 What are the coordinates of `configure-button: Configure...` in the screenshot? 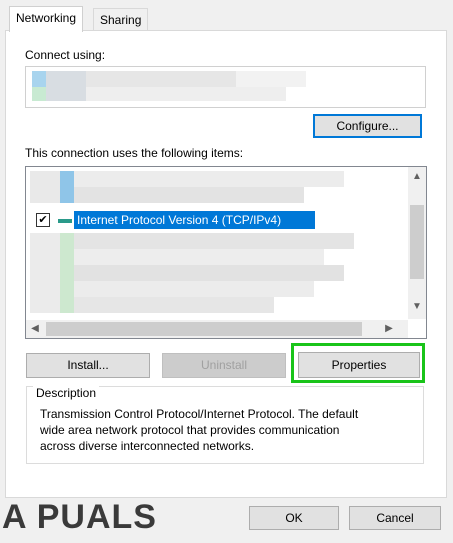 It's located at (367, 126).